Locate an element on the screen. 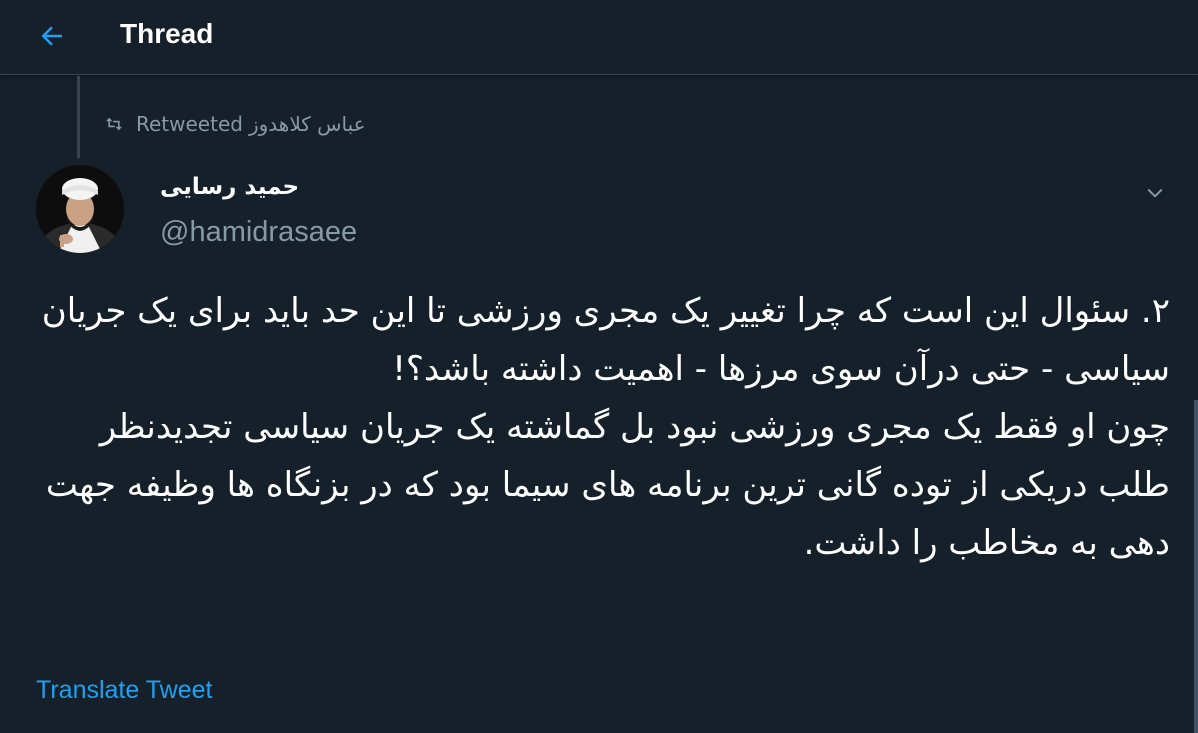 The height and width of the screenshot is (733, 1198). tweet-menu-button is located at coordinates (1155, 193).